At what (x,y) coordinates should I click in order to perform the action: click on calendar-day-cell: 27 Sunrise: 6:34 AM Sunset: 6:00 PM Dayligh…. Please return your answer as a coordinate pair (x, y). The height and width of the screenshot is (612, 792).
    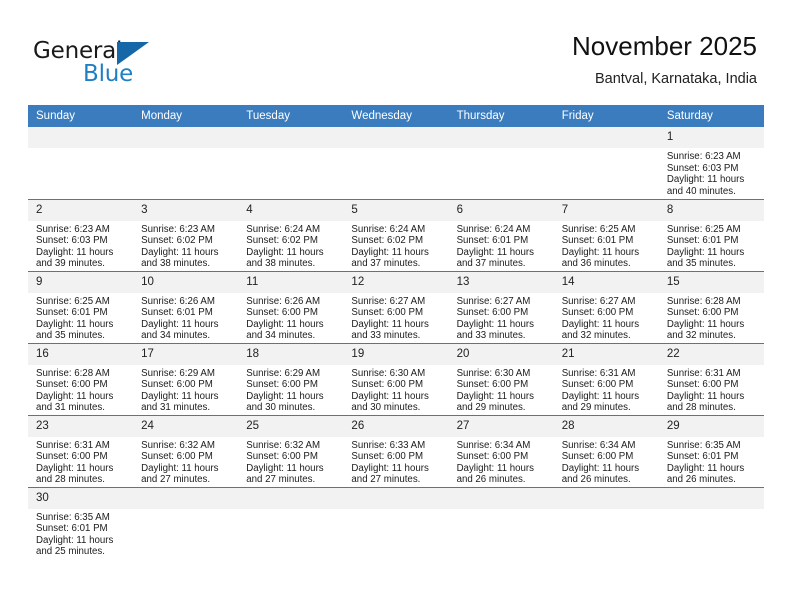
    Looking at the image, I should click on (501, 451).